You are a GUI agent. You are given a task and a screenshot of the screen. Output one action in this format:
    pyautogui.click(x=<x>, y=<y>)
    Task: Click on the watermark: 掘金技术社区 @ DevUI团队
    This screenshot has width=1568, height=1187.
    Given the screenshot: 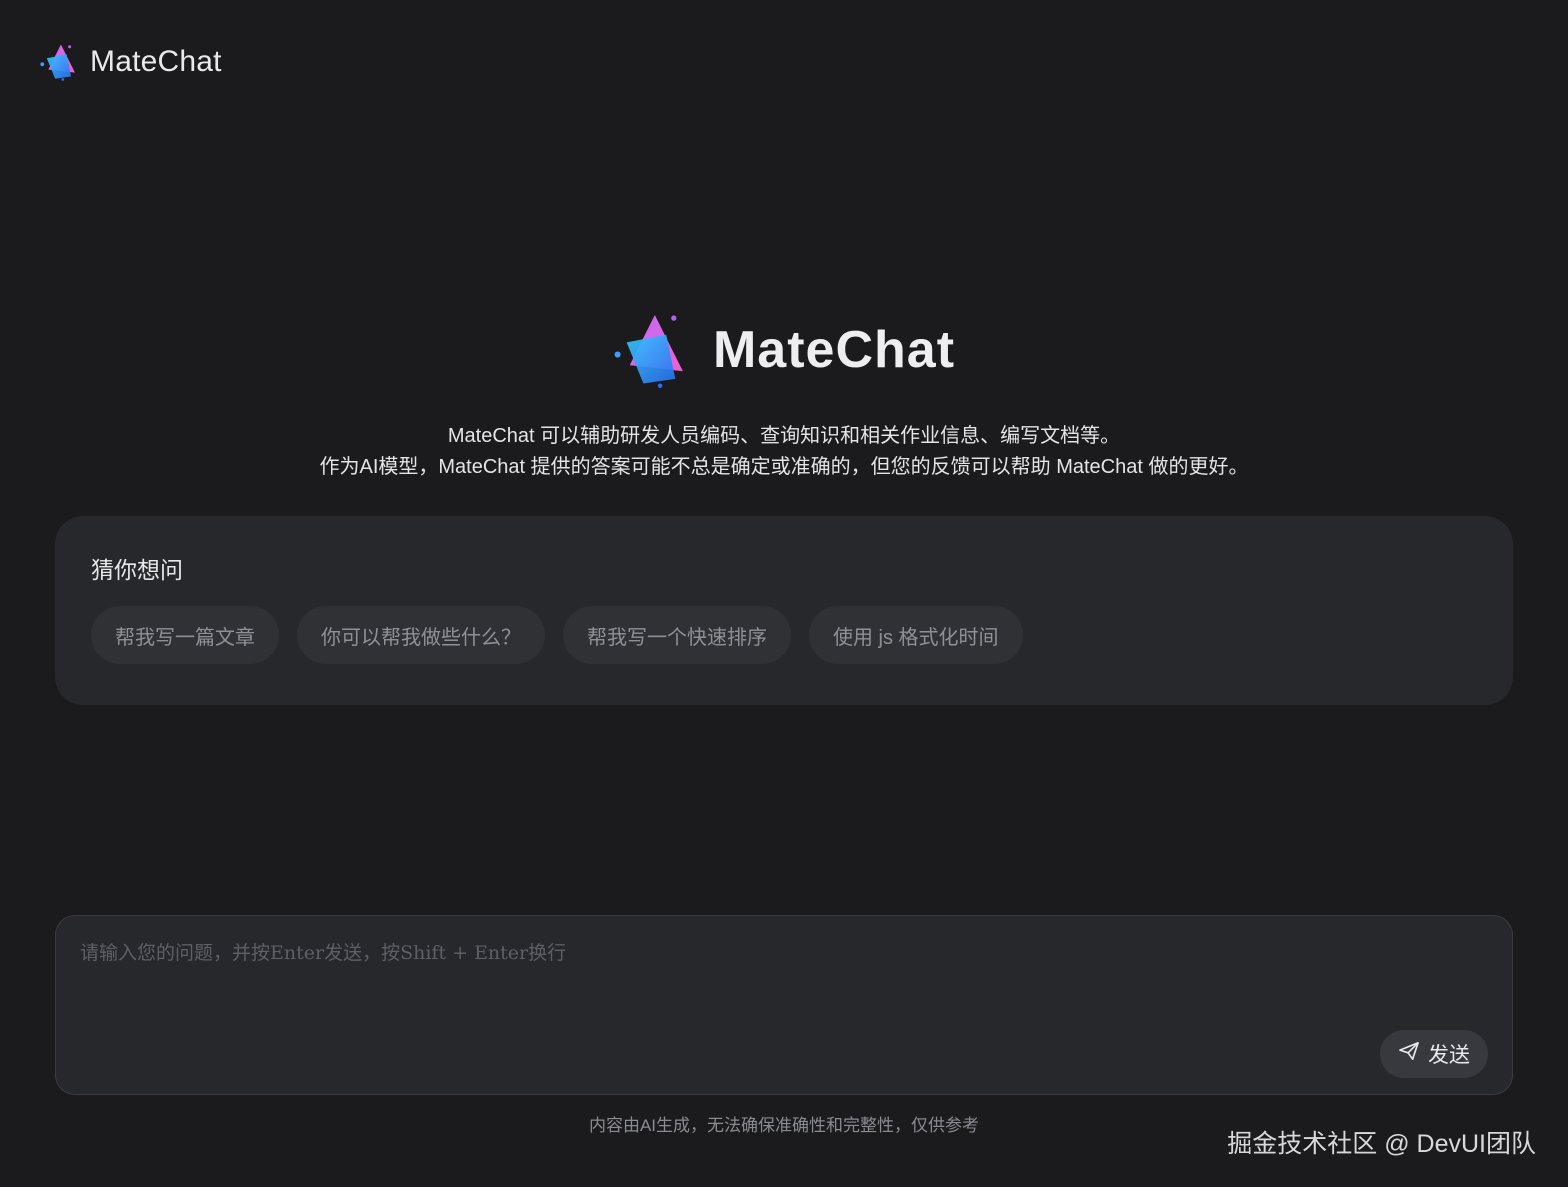 What is the action you would take?
    pyautogui.click(x=1381, y=1144)
    